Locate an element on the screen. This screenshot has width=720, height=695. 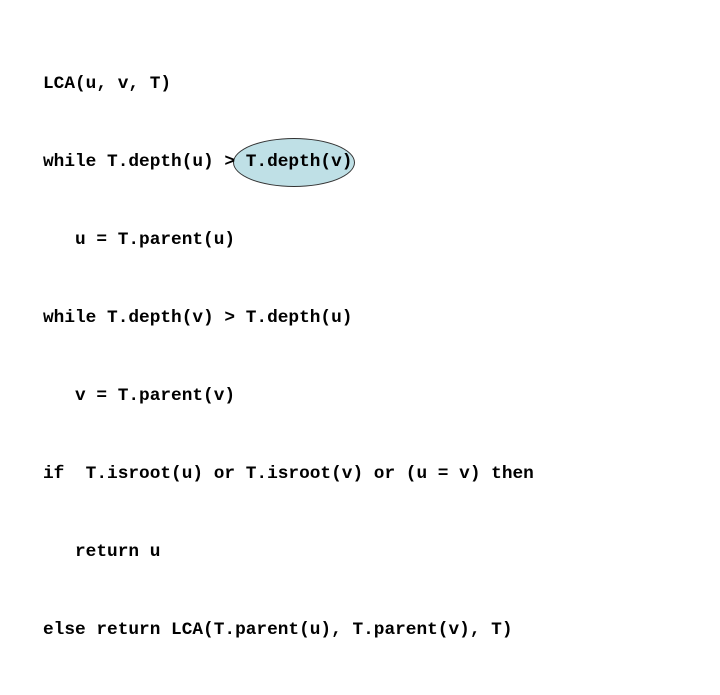
code-line-assign-u: u = T.parent(u) is located at coordinates (139, 240).